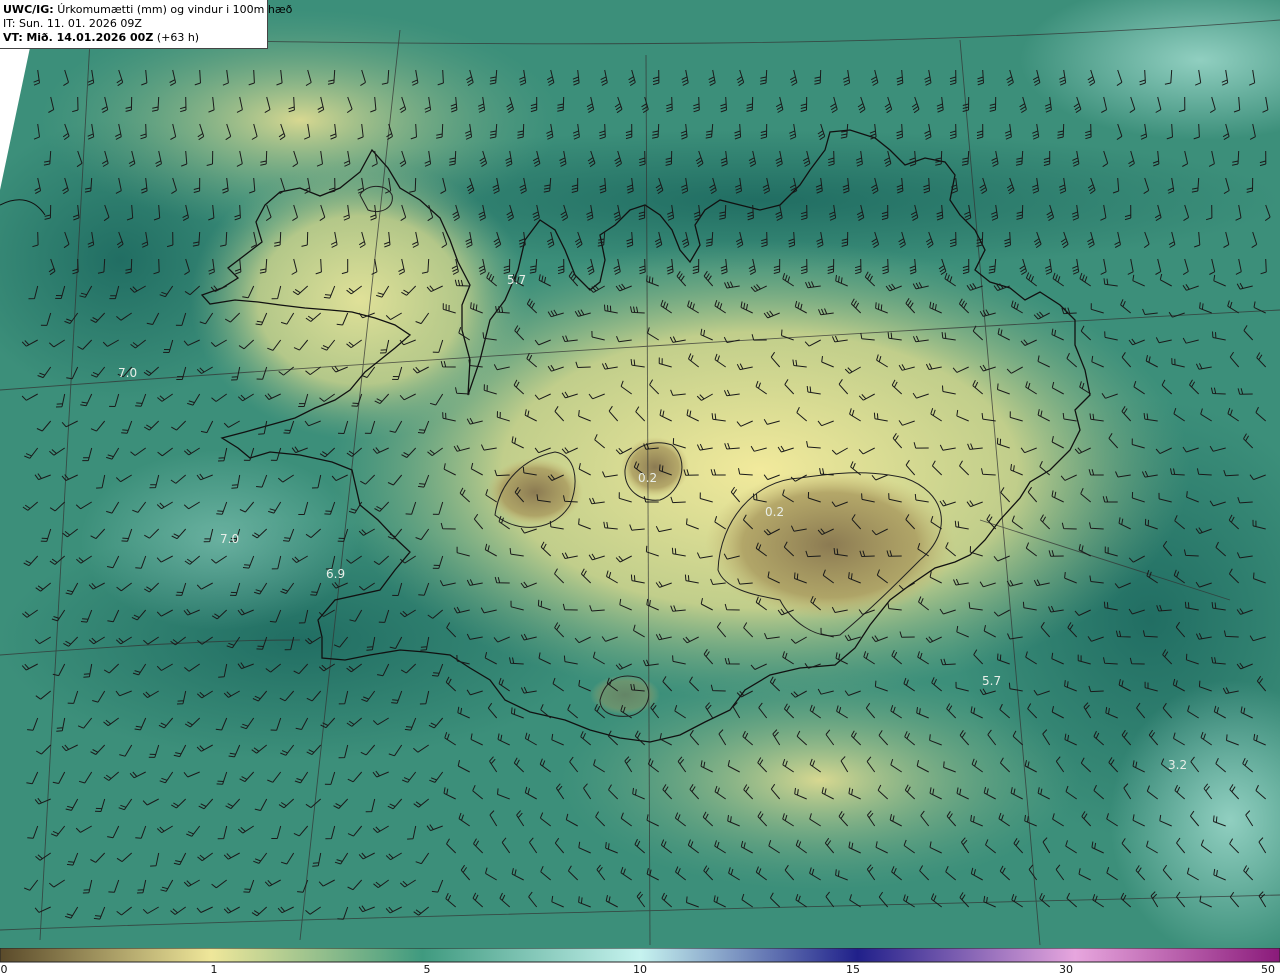 The image size is (1280, 978). Describe the element at coordinates (1268, 969) in the screenshot. I see `colorbar-tick: 50` at that location.